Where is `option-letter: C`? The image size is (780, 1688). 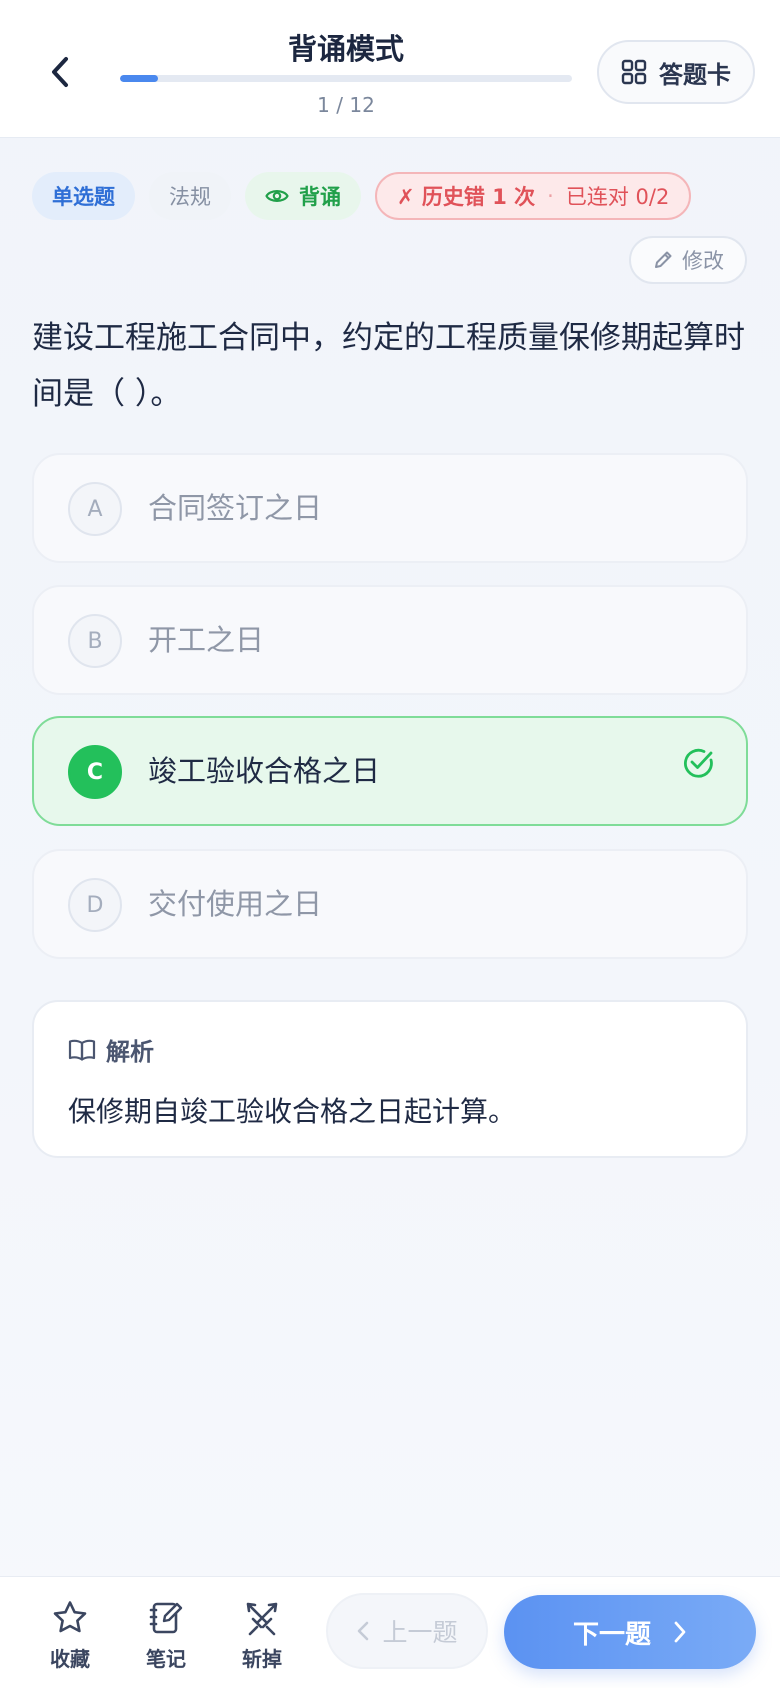 option-letter: C is located at coordinates (95, 772).